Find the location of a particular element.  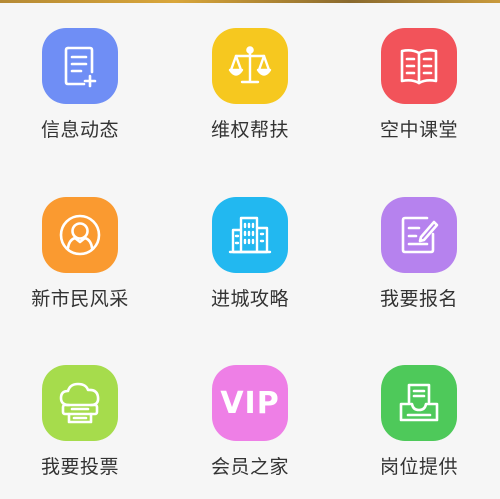

tile-member-home: VIP 会员之家 is located at coordinates (250, 430).